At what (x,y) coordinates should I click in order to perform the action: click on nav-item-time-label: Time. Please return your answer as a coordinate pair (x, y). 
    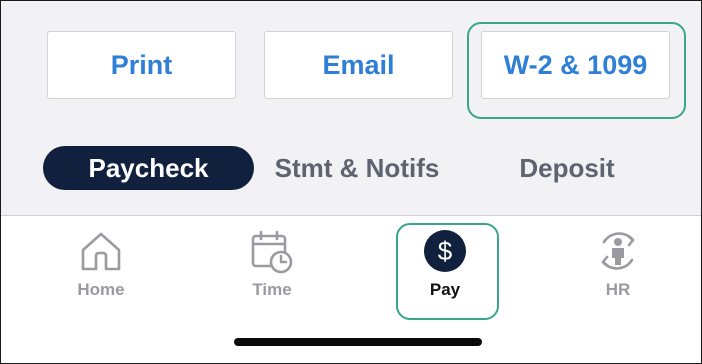
    Looking at the image, I should click on (272, 289).